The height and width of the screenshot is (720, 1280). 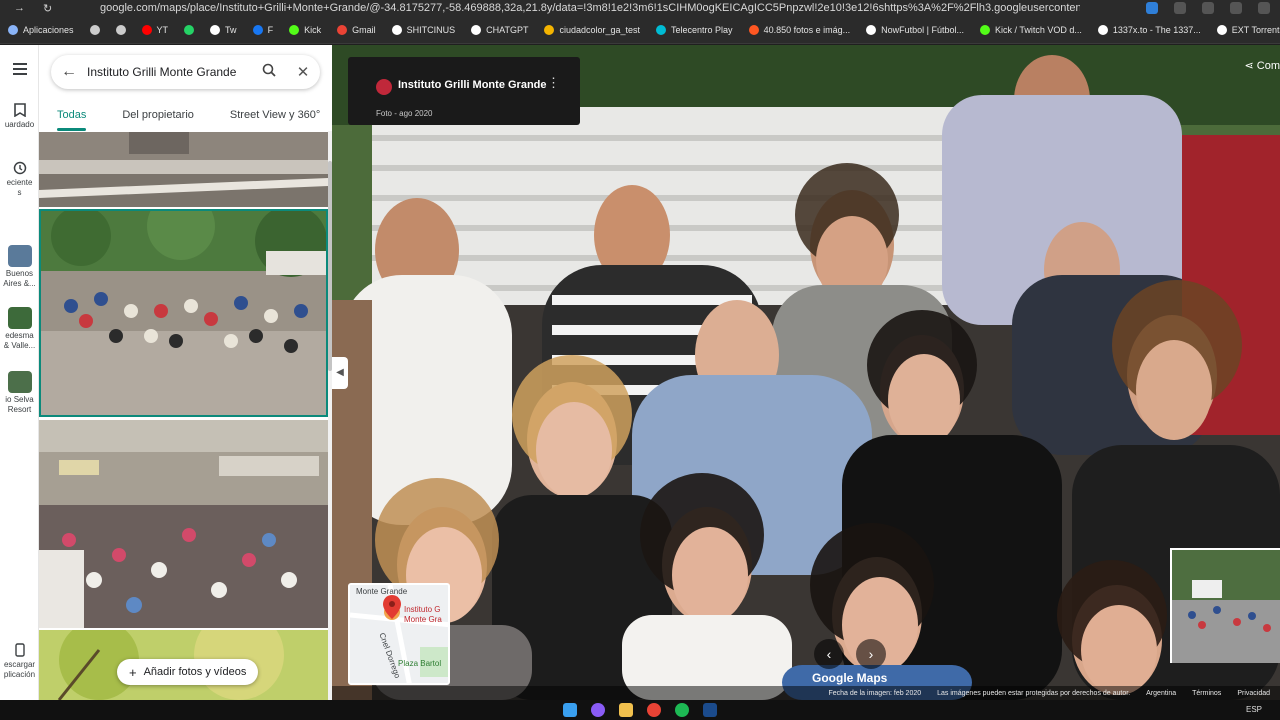 I want to click on bookmark-item: SHITCINUS, so click(x=424, y=29).